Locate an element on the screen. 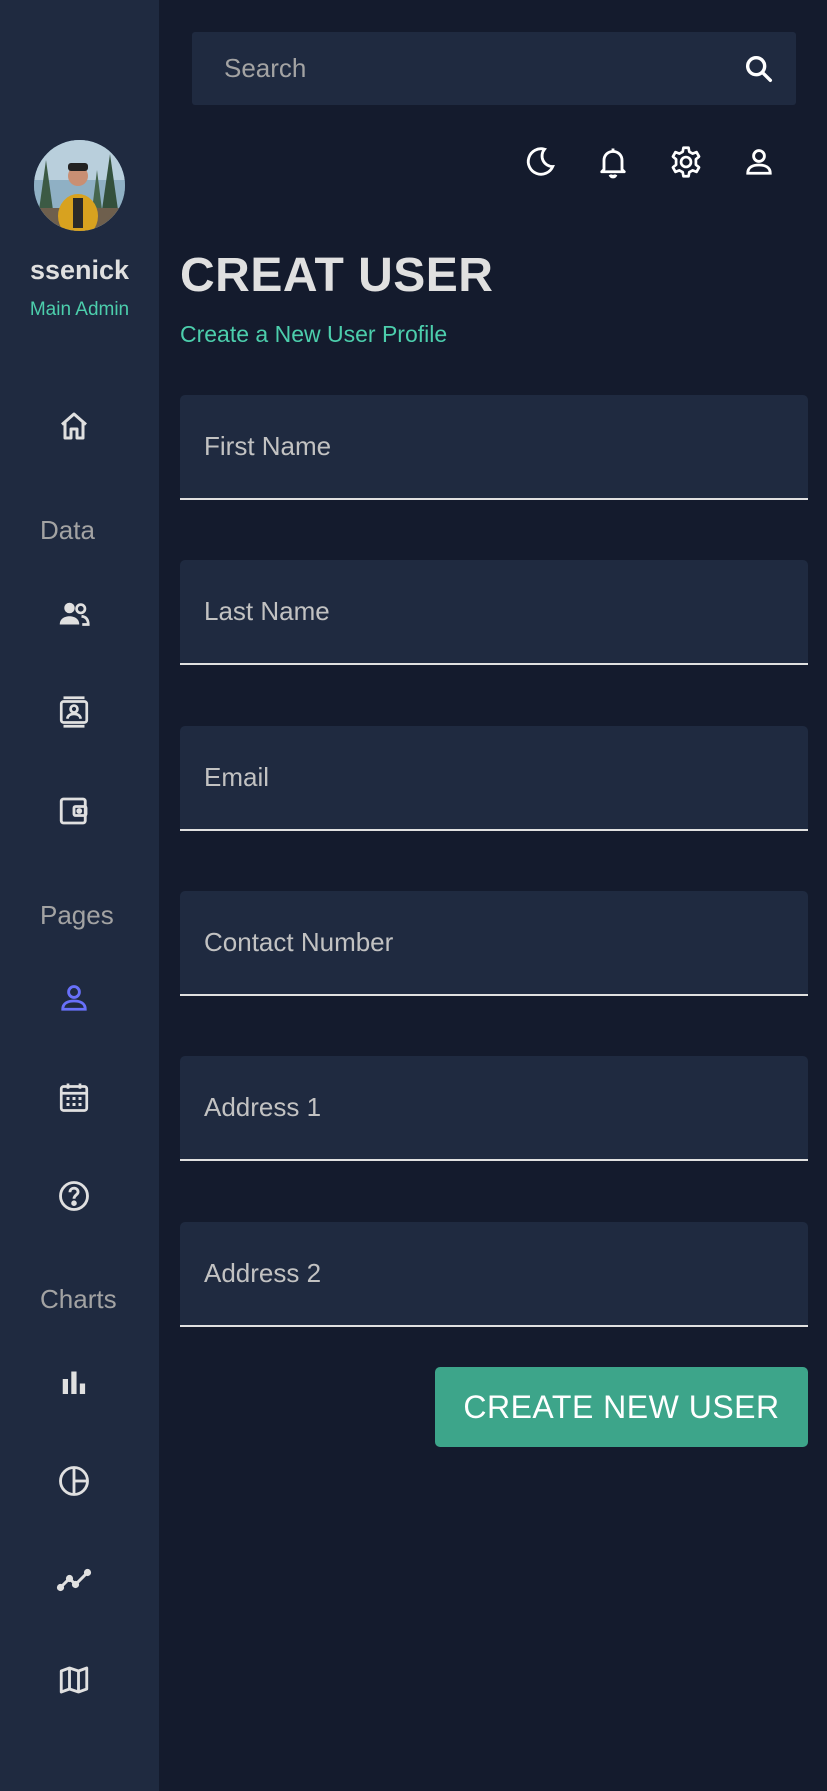 This screenshot has height=1791, width=827. search-bar is located at coordinates (494, 68).